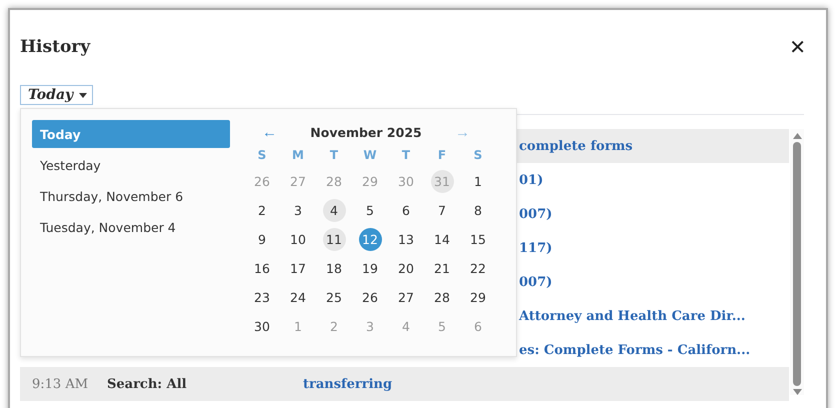 This screenshot has width=840, height=408. I want to click on calendar-day: 18, so click(334, 268).